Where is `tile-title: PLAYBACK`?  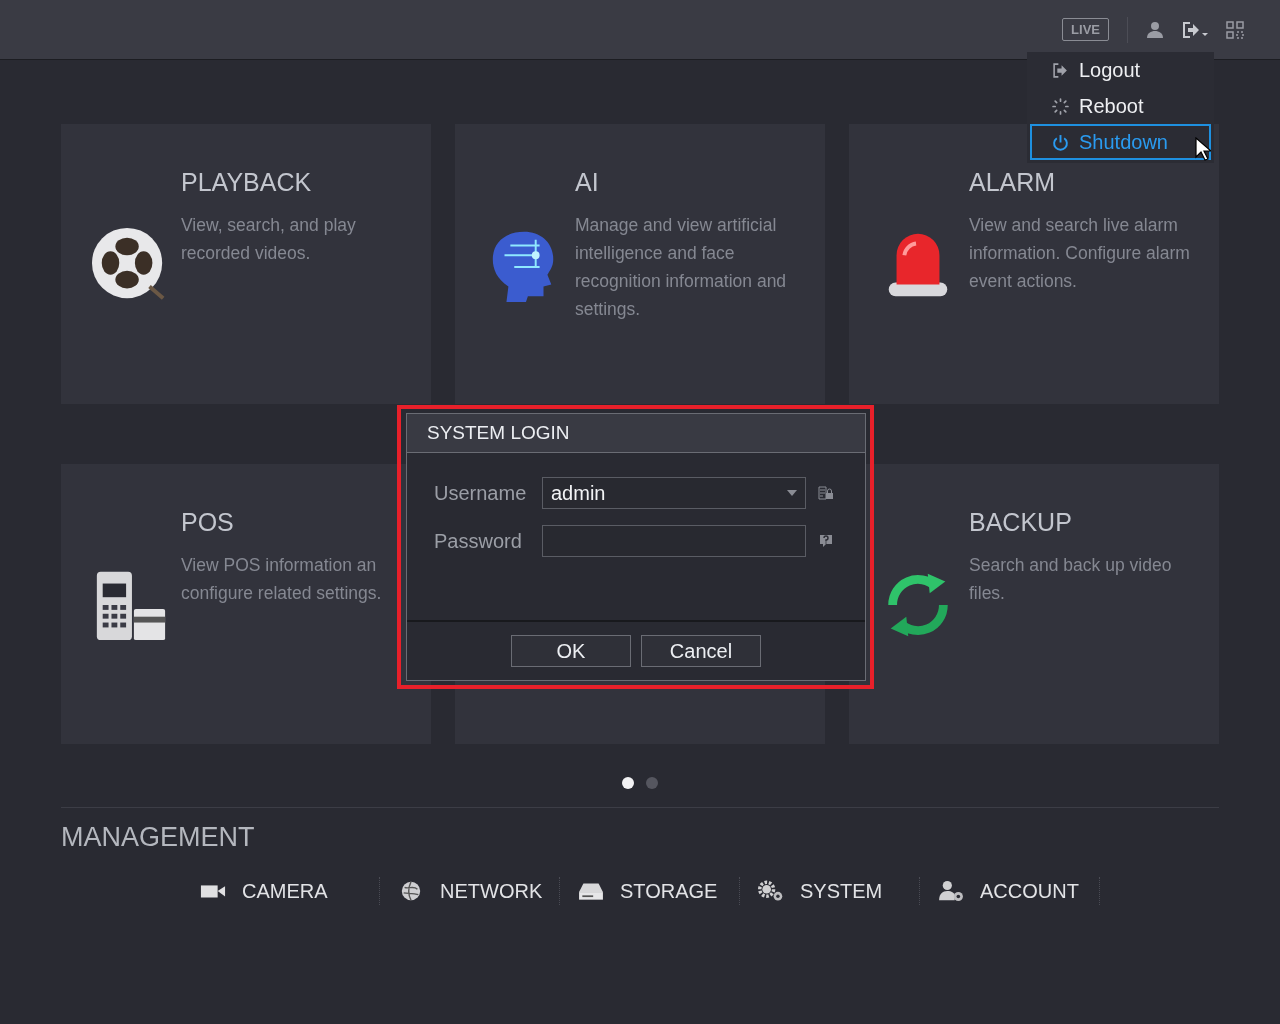 tile-title: PLAYBACK is located at coordinates (247, 182).